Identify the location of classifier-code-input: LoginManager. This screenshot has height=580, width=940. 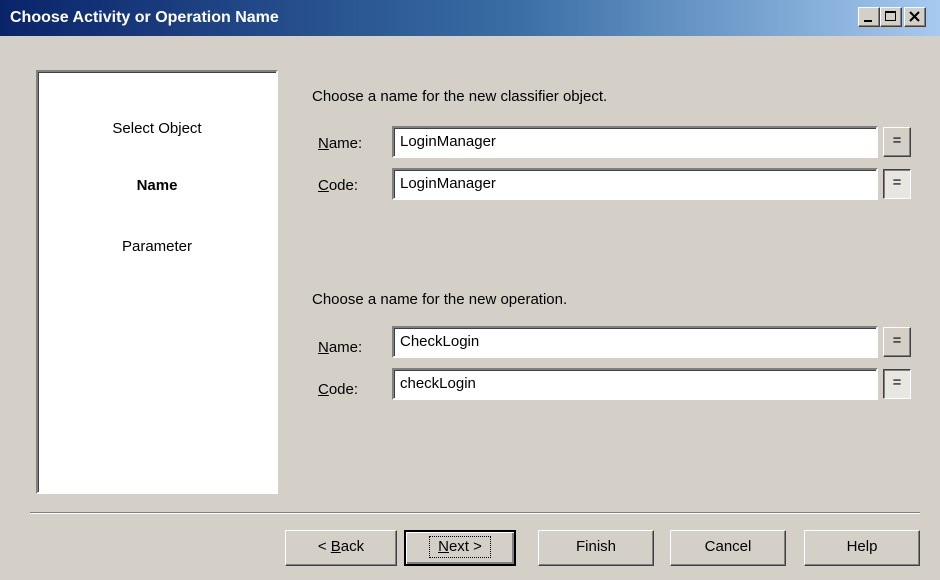
(635, 184).